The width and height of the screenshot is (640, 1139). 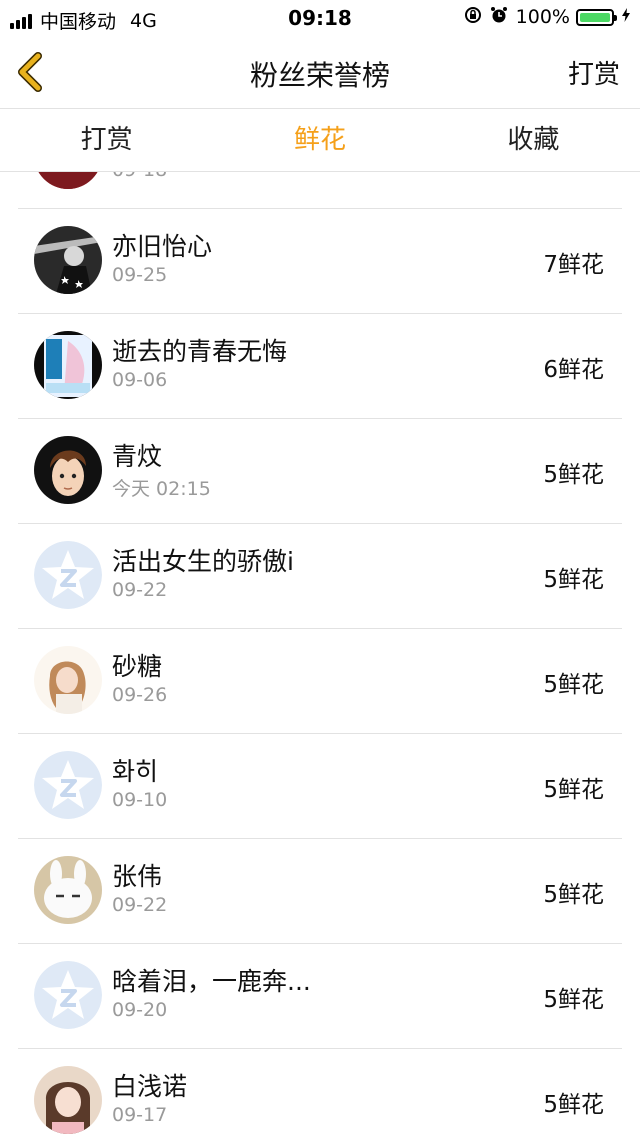 I want to click on fan-name: 砂糖, so click(x=137, y=666).